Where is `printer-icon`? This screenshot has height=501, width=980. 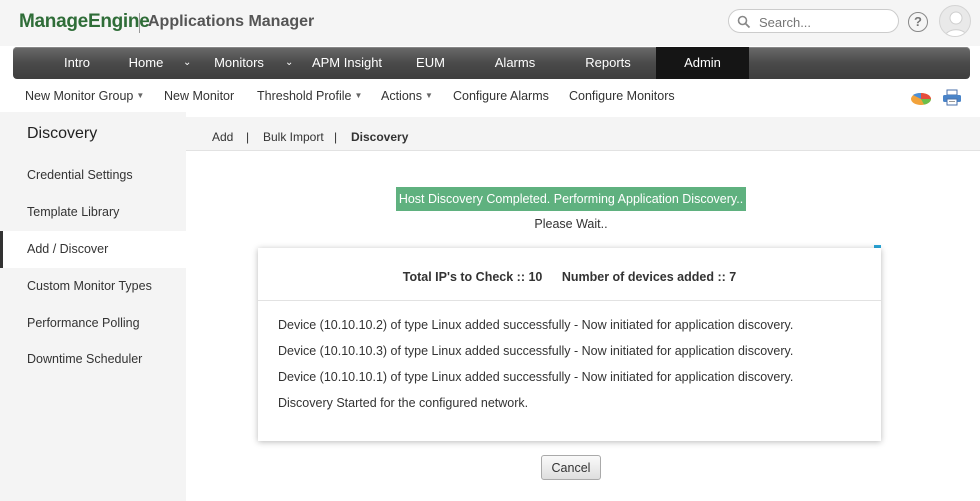
printer-icon is located at coordinates (952, 97).